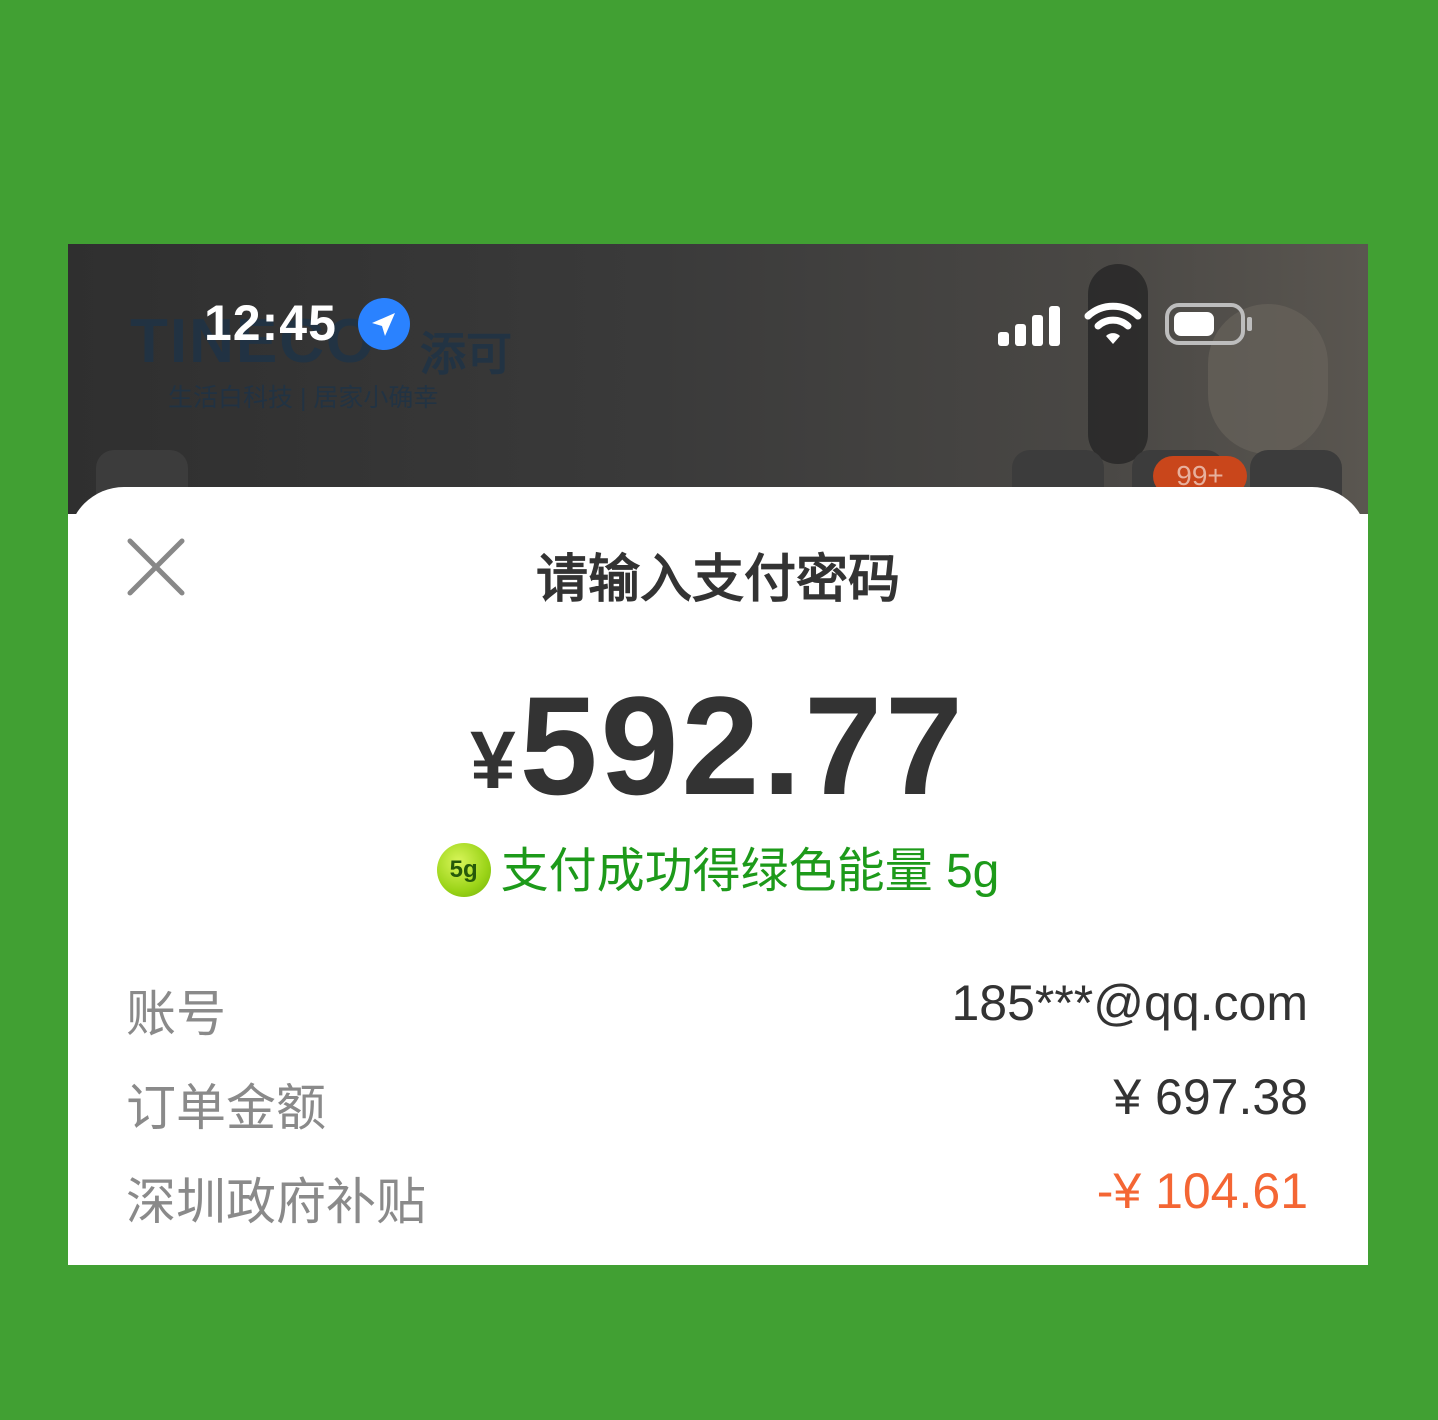 The width and height of the screenshot is (1438, 1420). Describe the element at coordinates (276, 1202) in the screenshot. I see `subsidy-label: 深圳政府补贴` at that location.